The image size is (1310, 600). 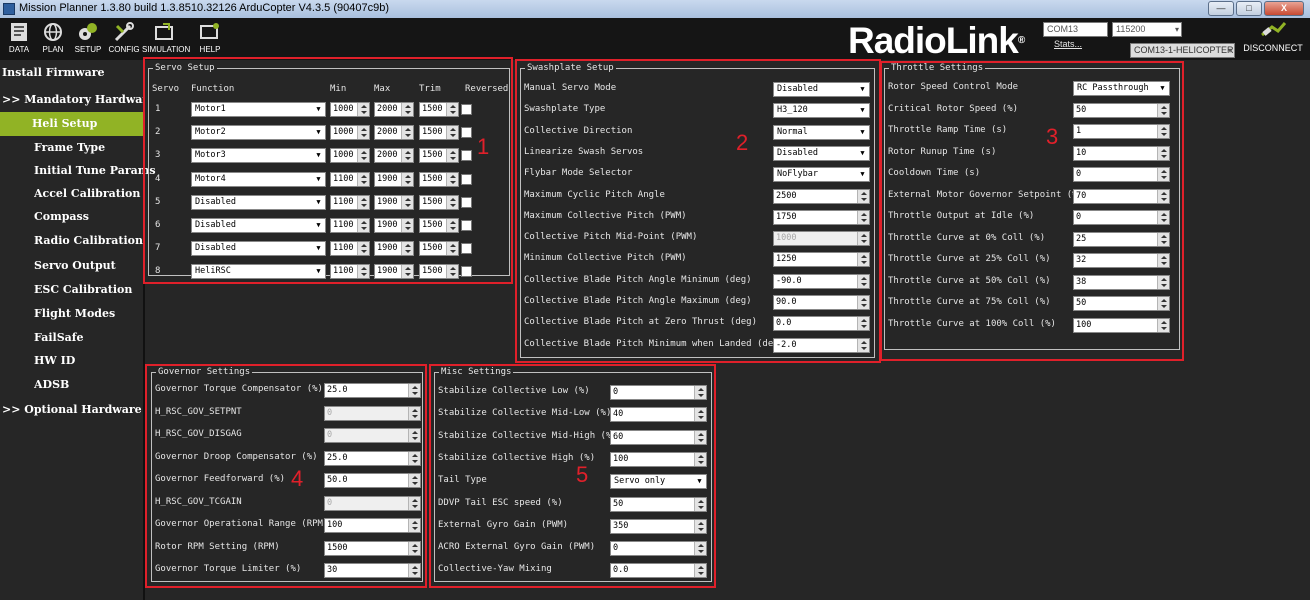 What do you see at coordinates (1063, 29) in the screenshot?
I see `port-value: COM13` at bounding box center [1063, 29].